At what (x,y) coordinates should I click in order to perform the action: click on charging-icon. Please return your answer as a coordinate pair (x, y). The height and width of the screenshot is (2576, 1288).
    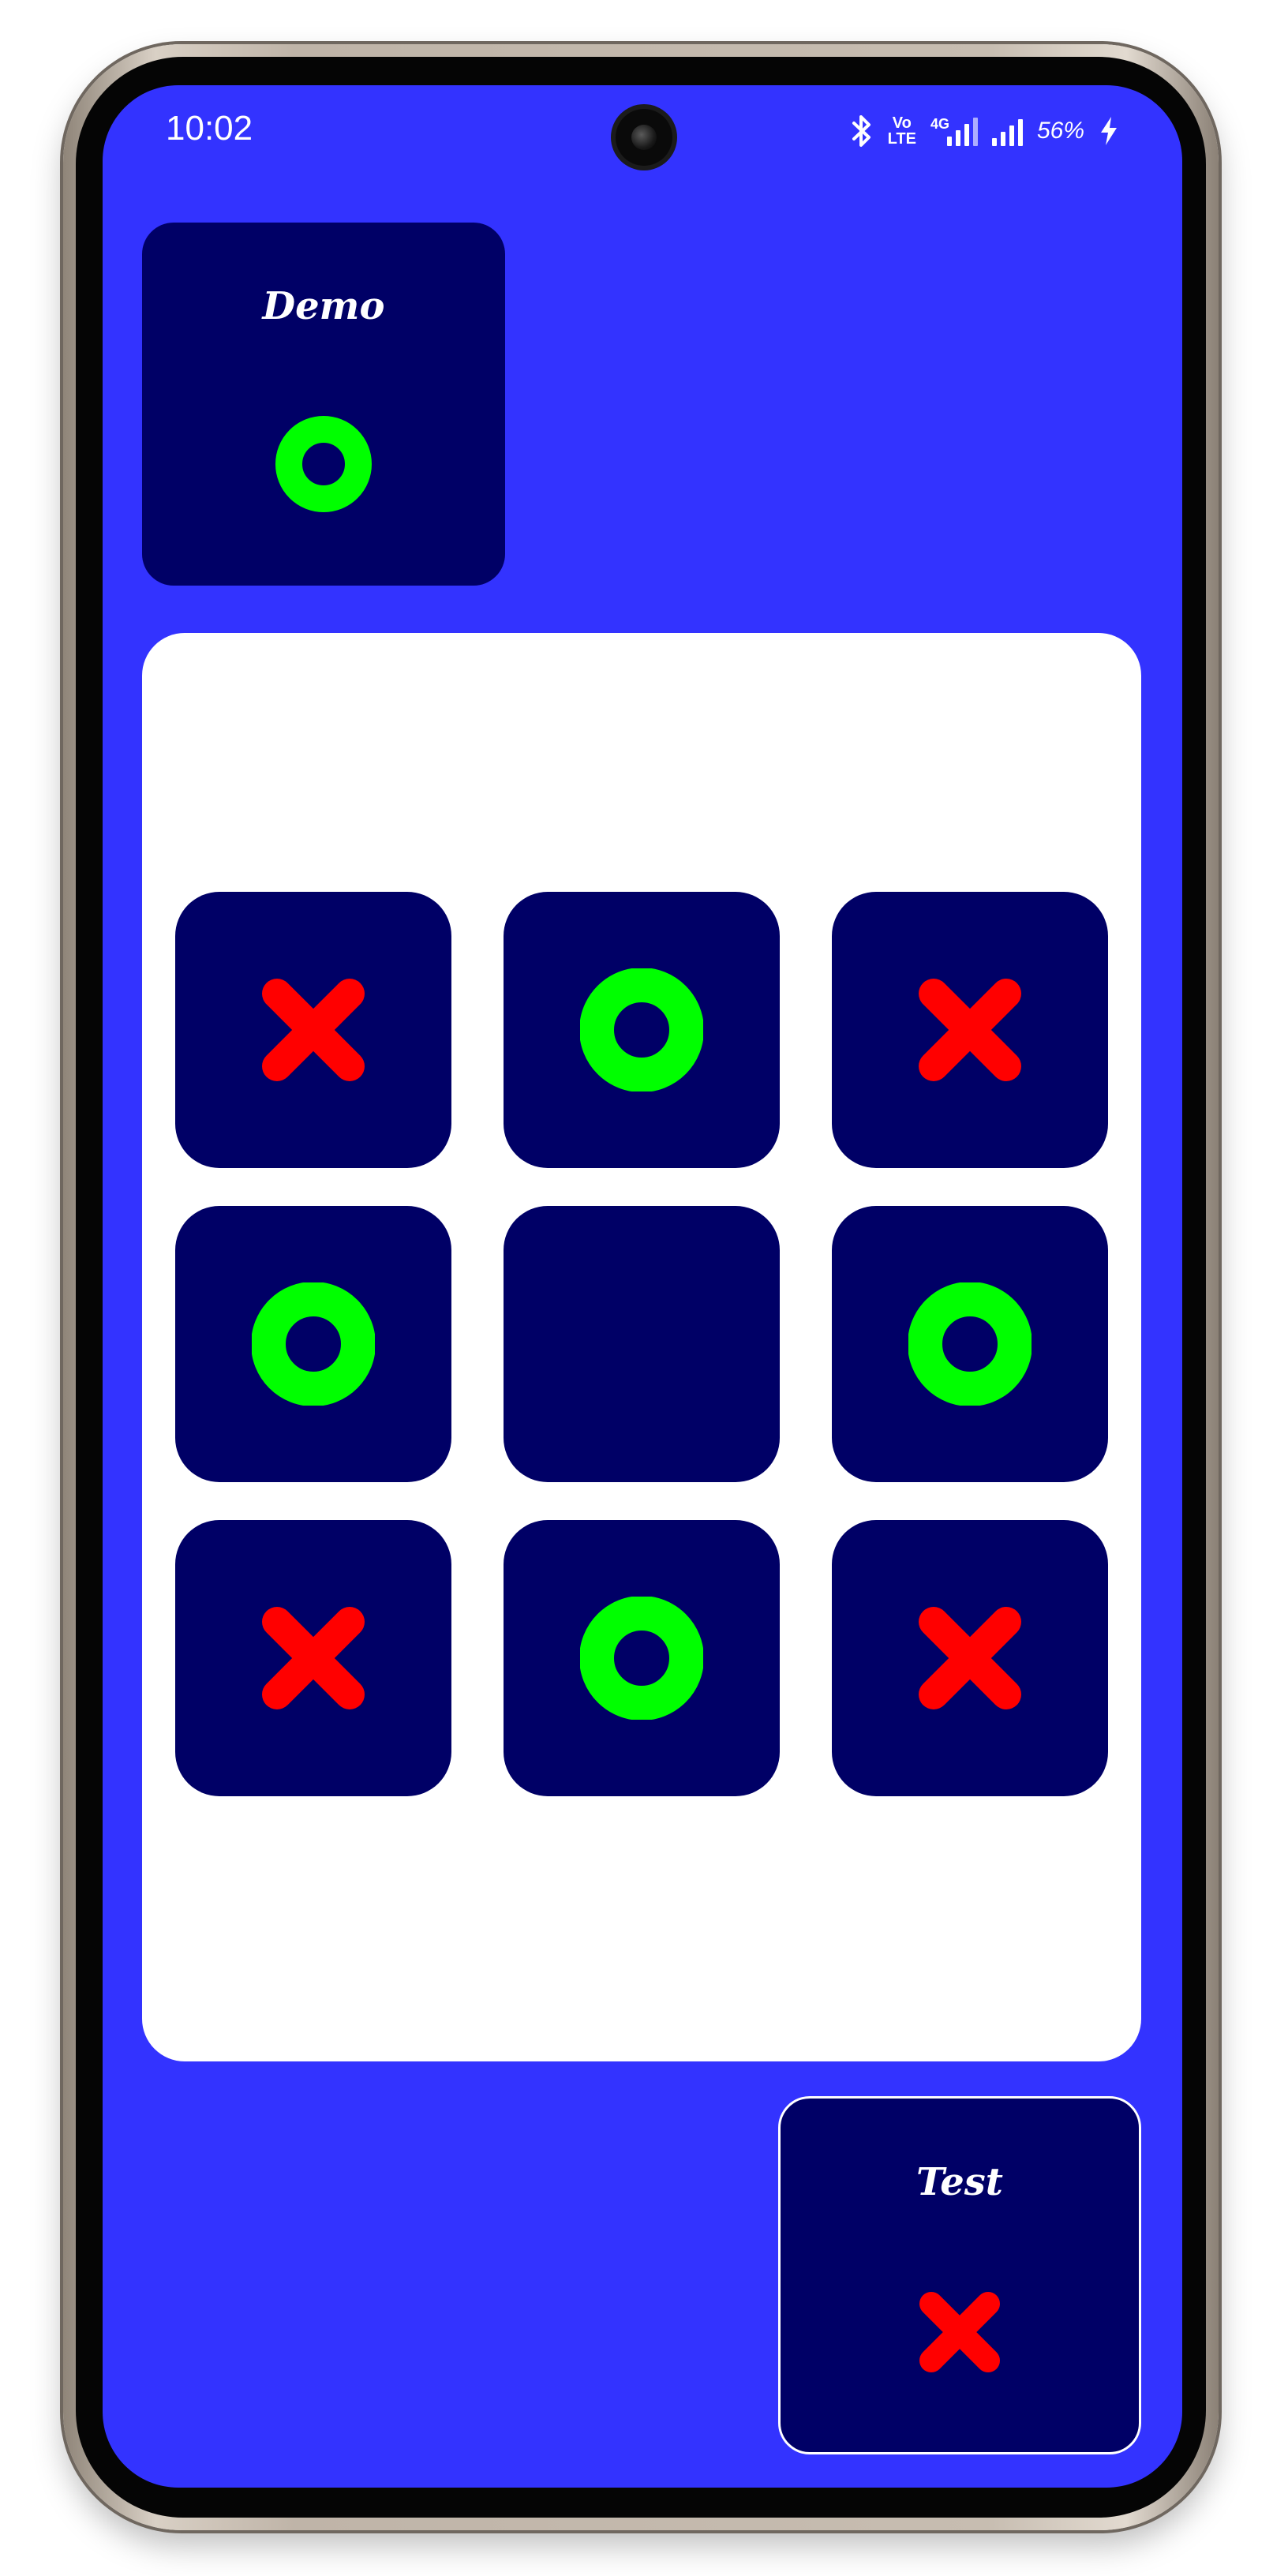
    Looking at the image, I should click on (1109, 131).